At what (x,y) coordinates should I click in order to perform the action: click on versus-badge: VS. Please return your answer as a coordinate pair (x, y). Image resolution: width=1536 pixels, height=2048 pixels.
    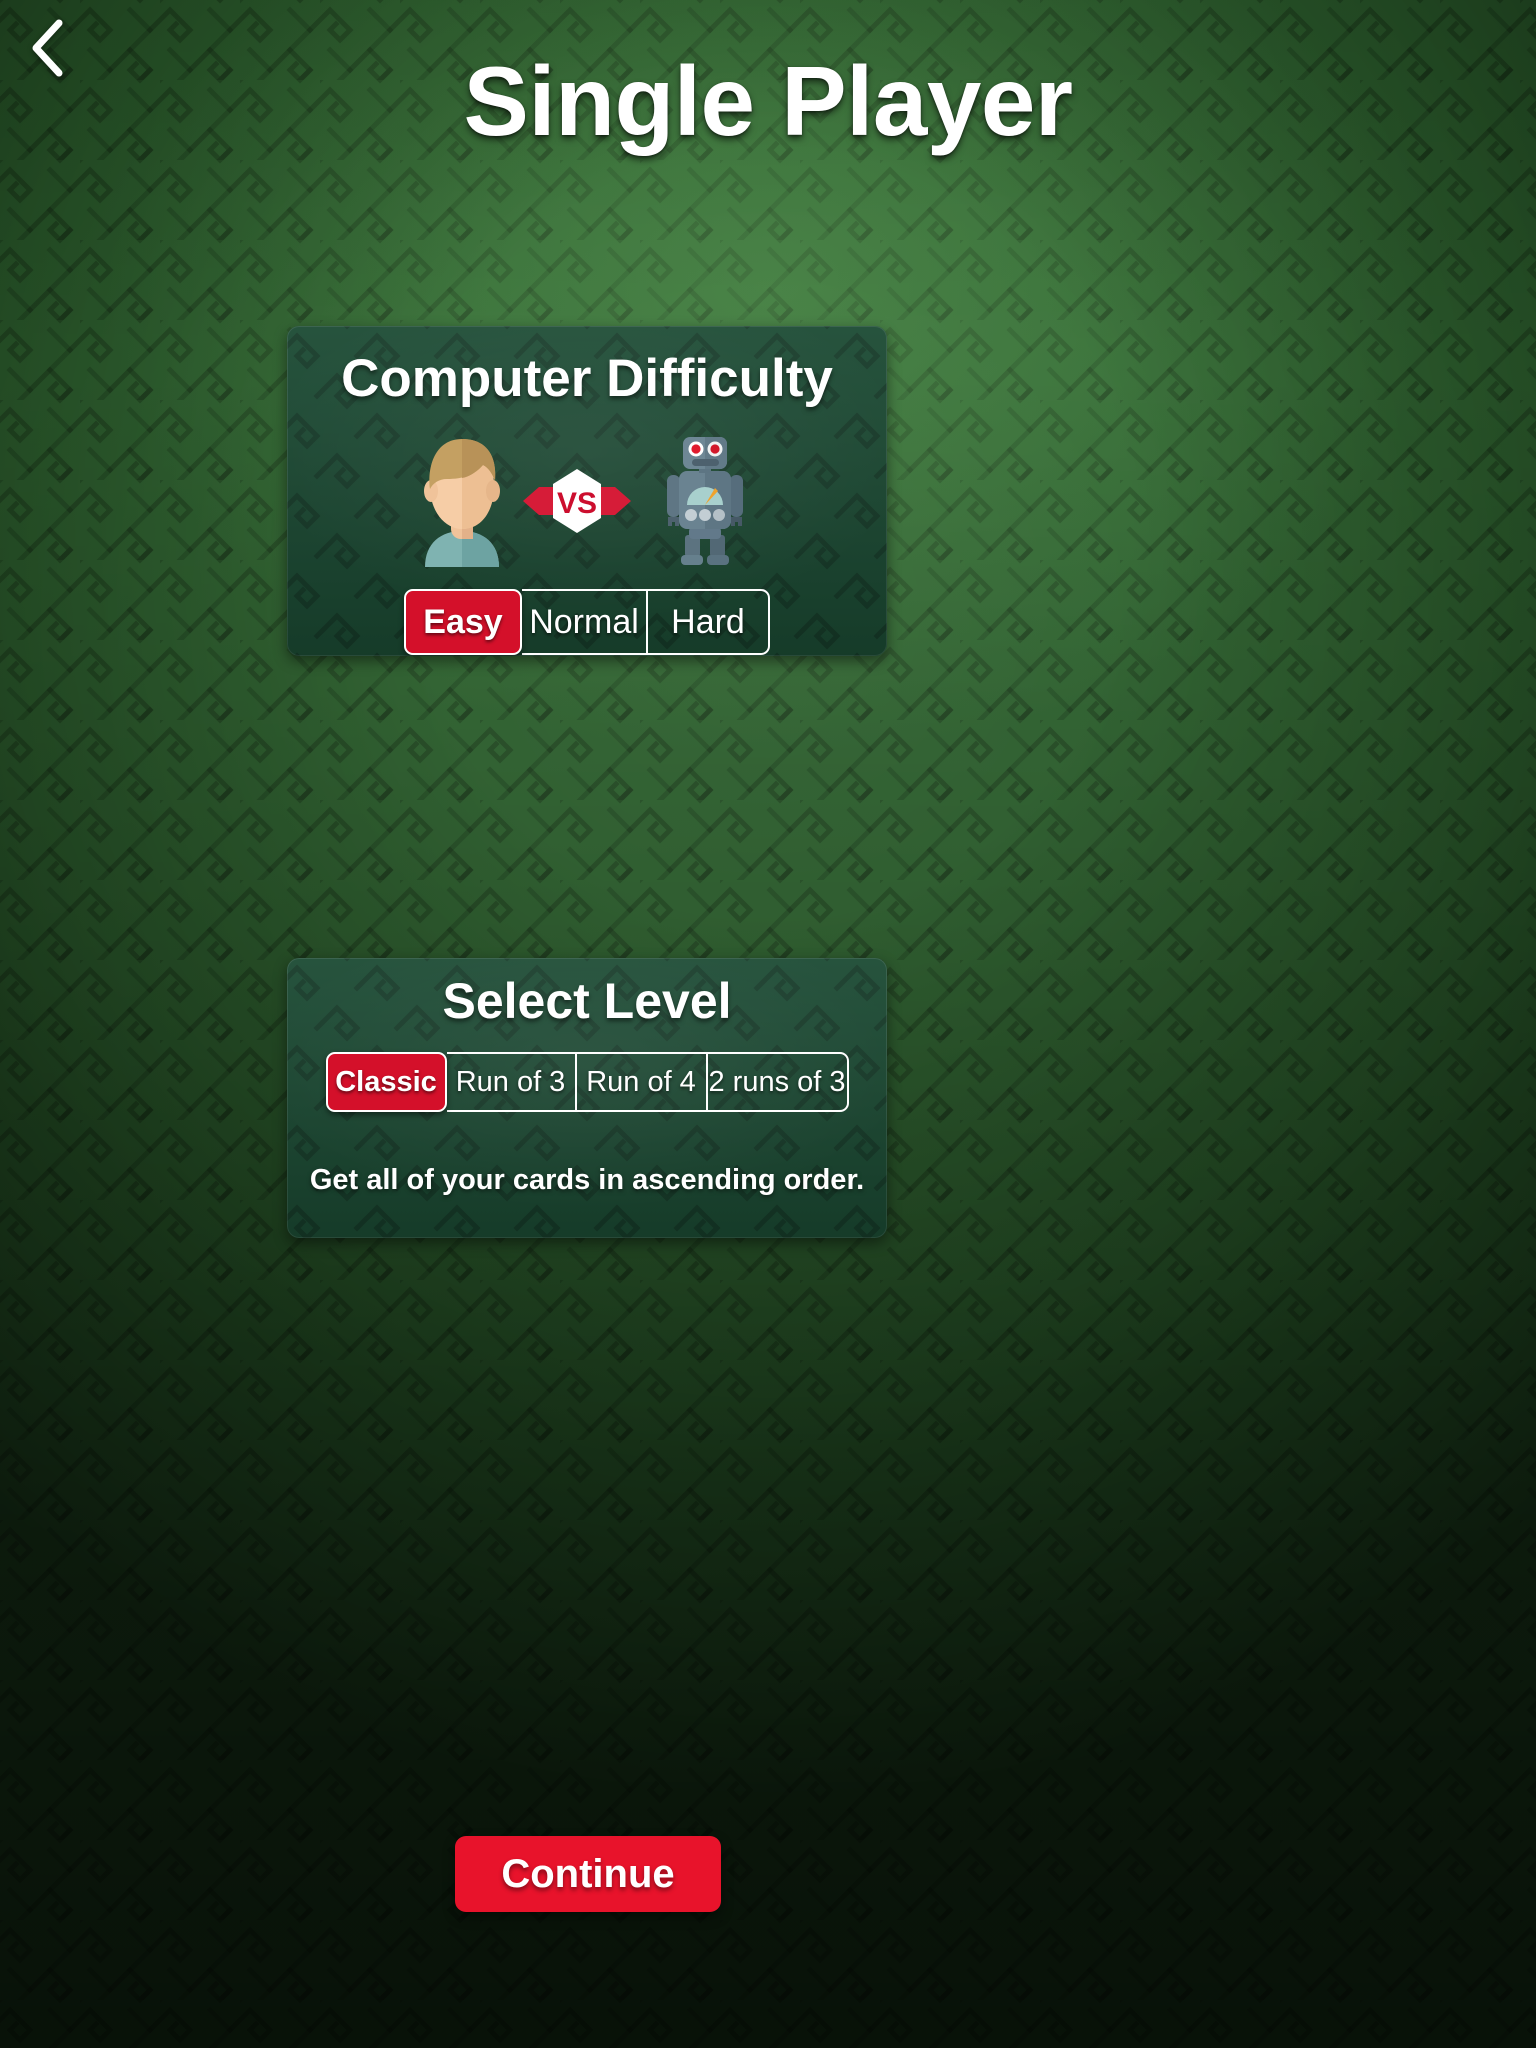
    Looking at the image, I should click on (577, 501).